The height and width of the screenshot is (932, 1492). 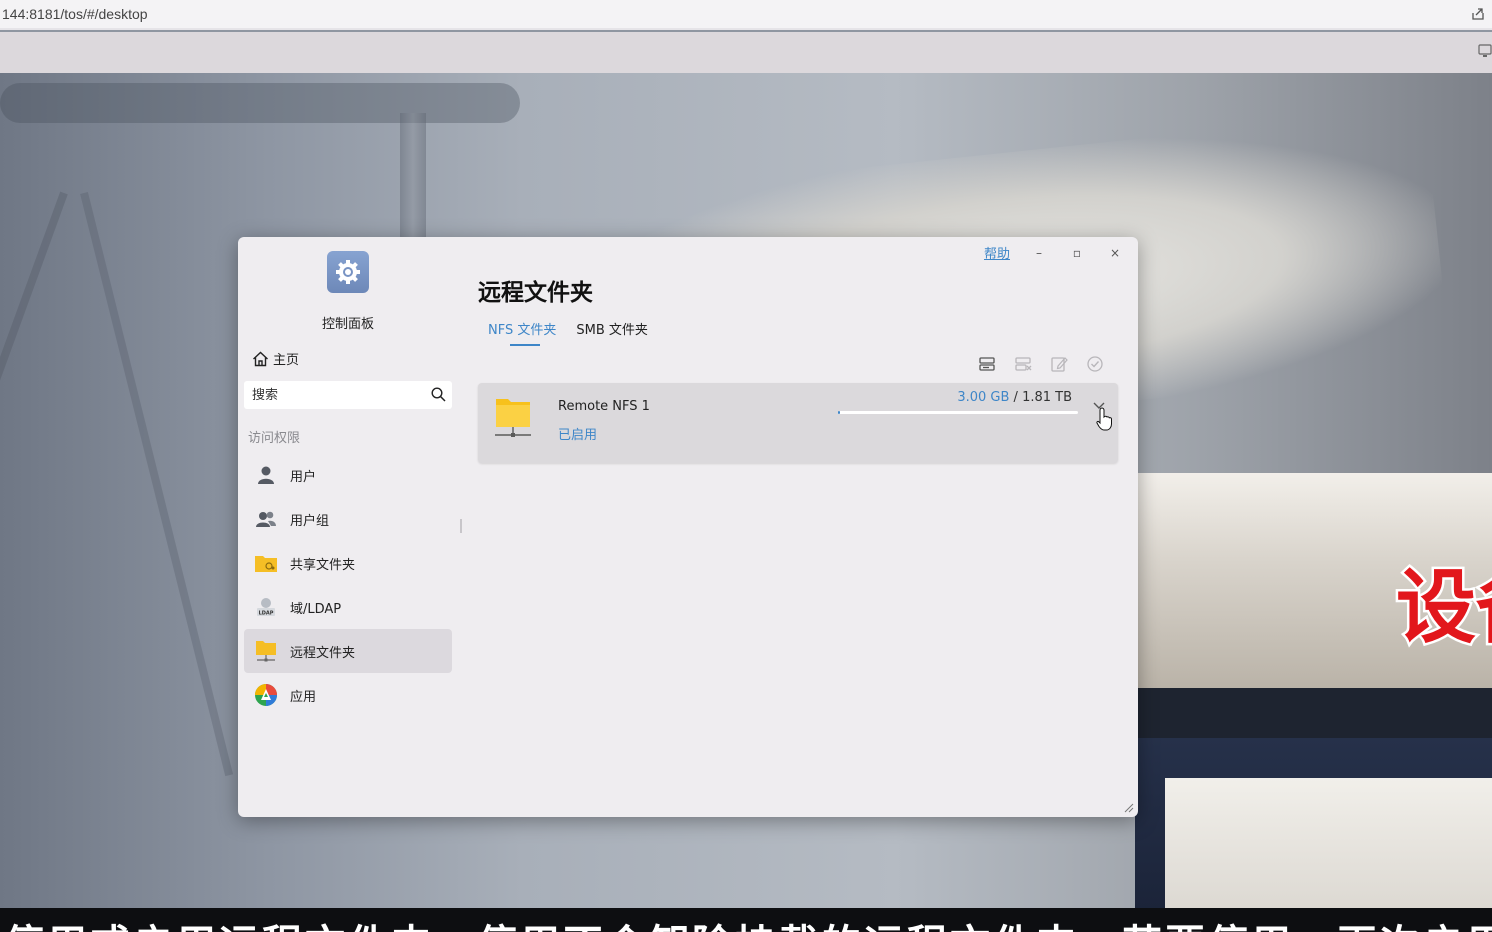 I want to click on sidebar-item-label: 远程文件夹, so click(x=323, y=653).